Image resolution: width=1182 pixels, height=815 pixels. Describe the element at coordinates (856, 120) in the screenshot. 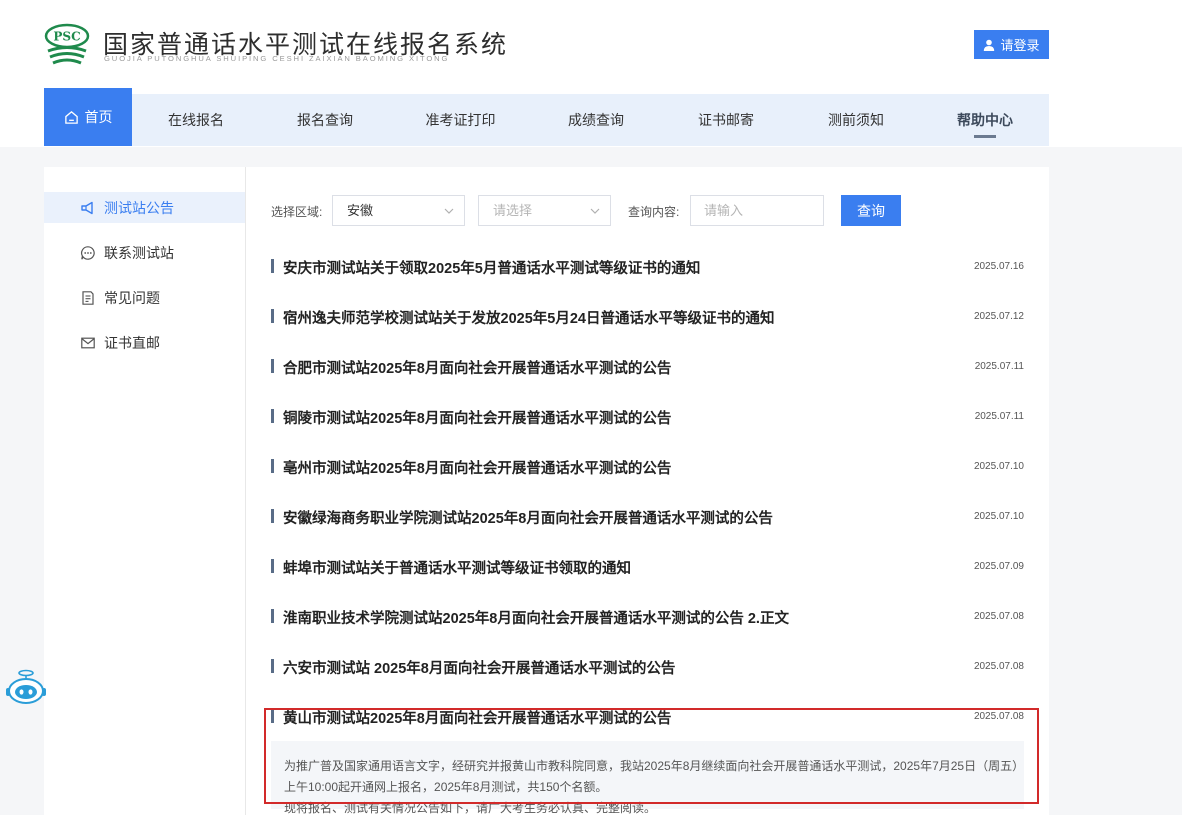

I see `nav-test-notes: 测前须知` at that location.